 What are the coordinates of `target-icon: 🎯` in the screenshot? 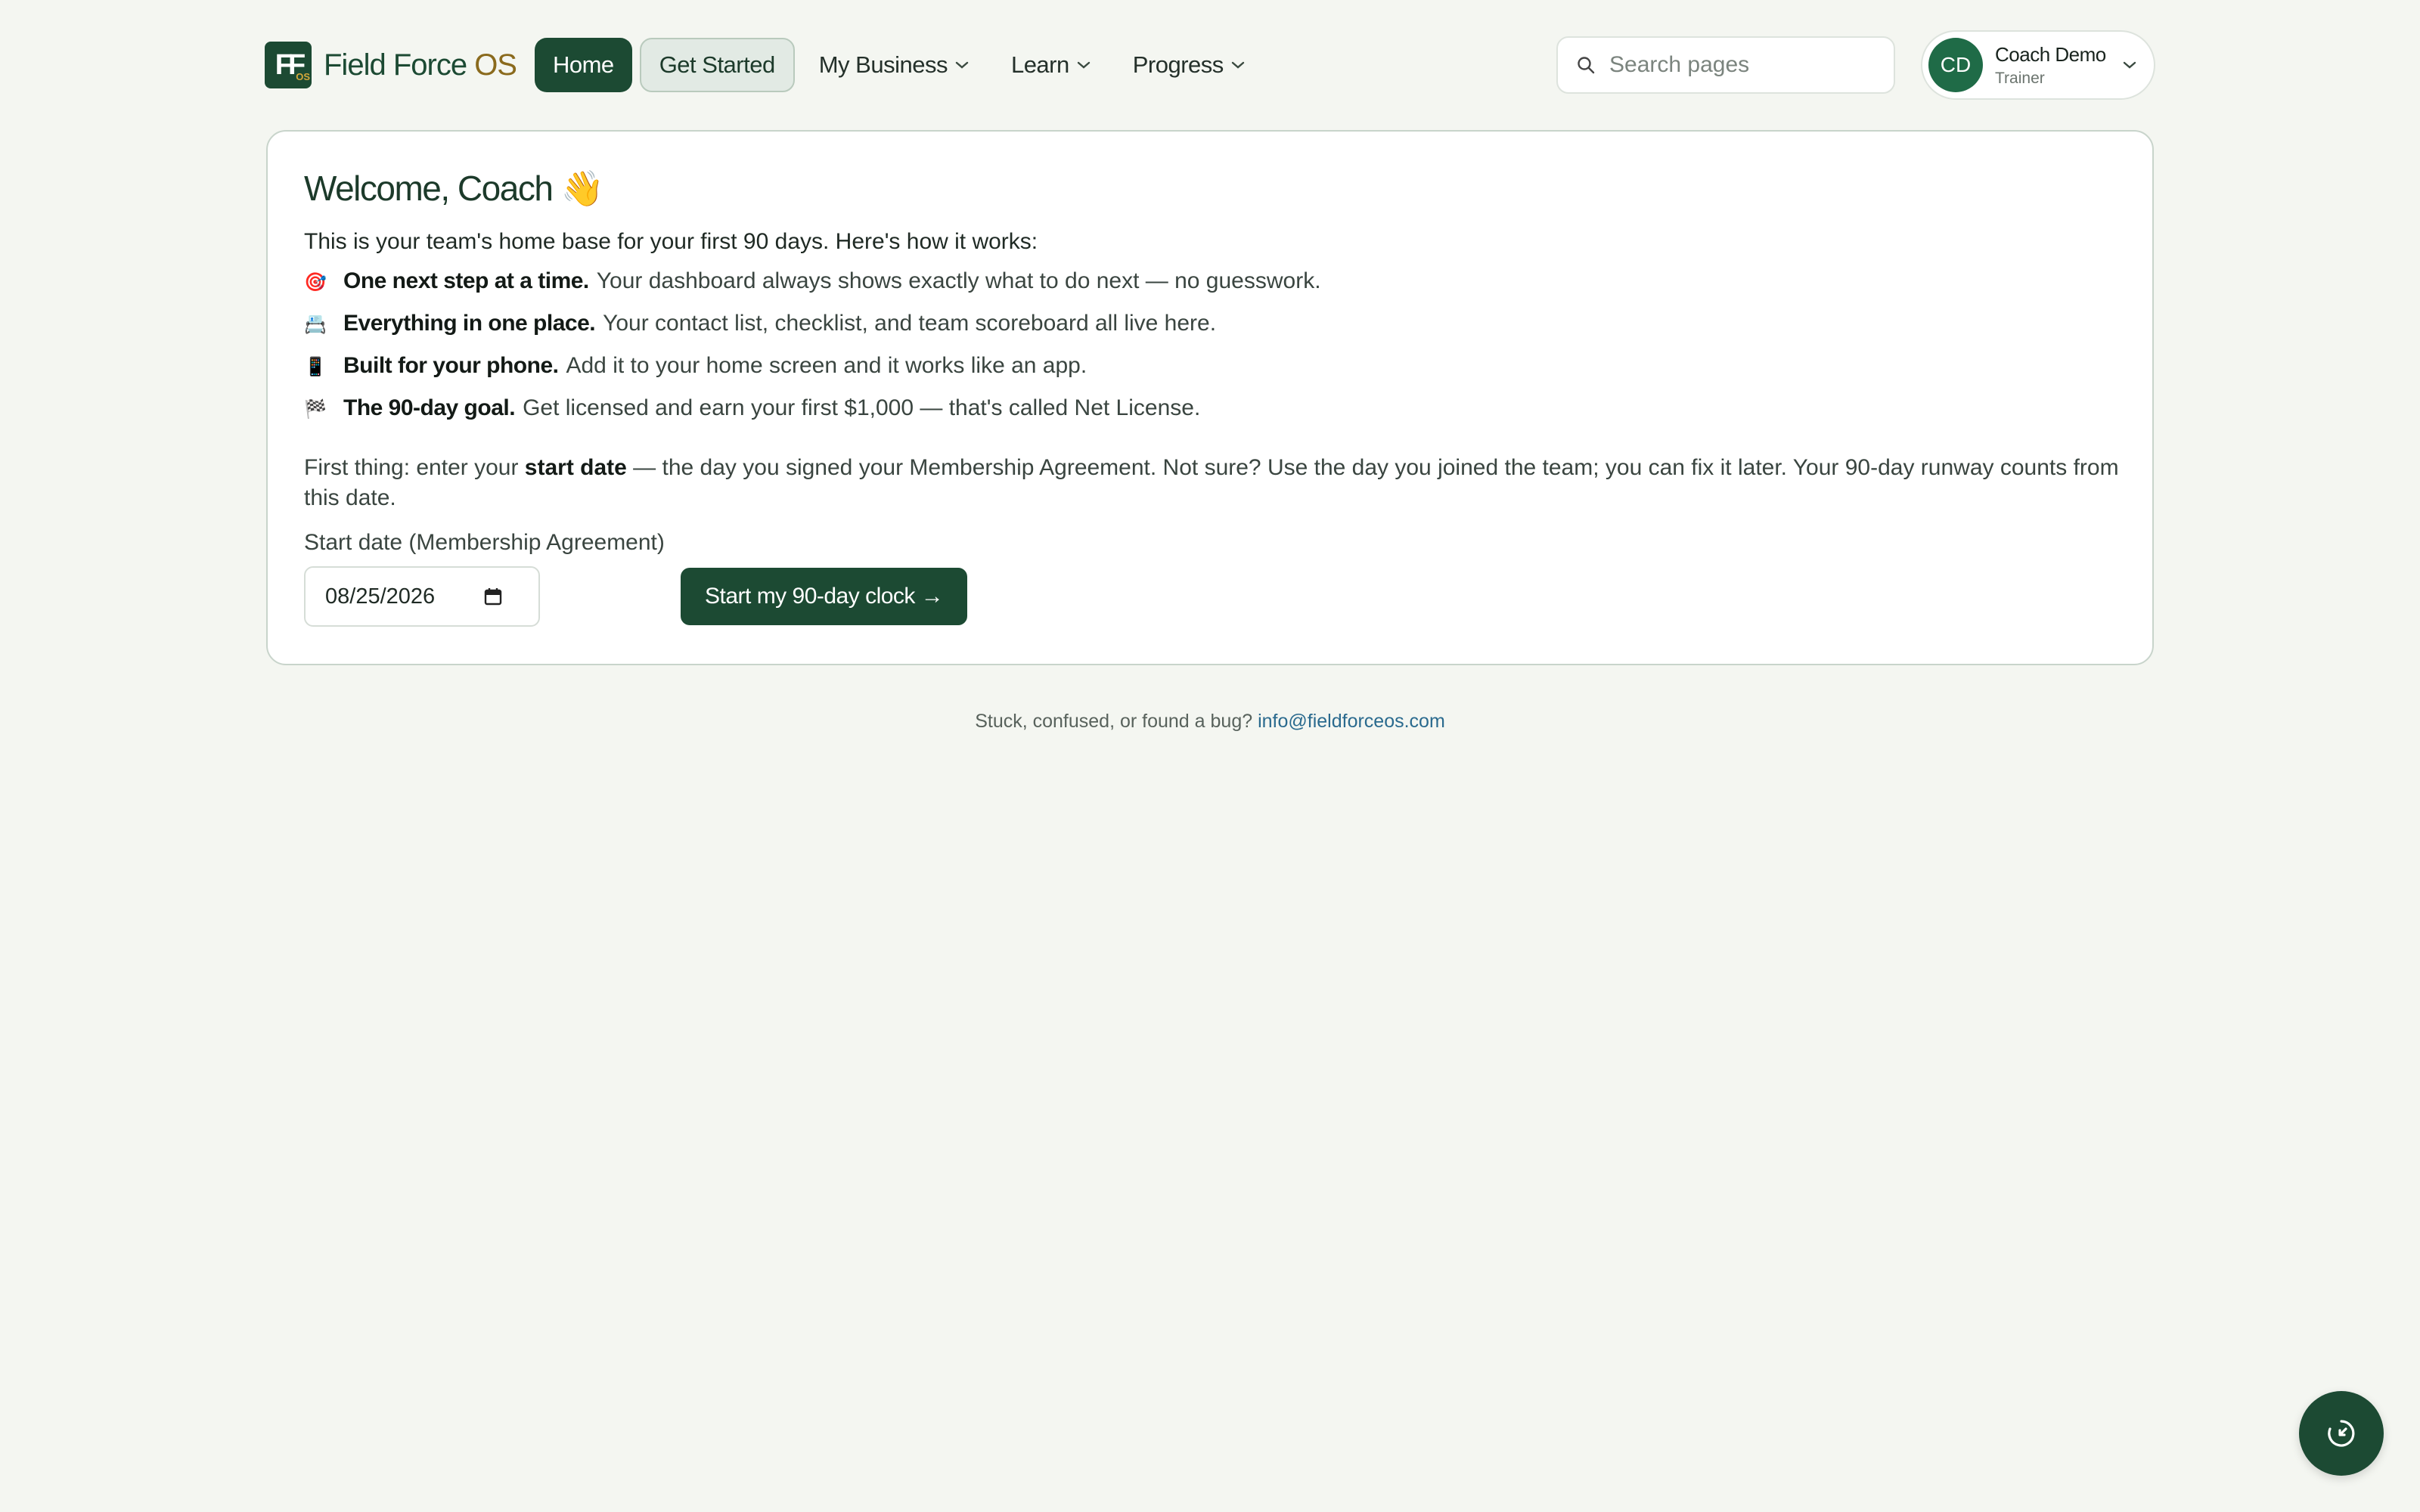 It's located at (315, 283).